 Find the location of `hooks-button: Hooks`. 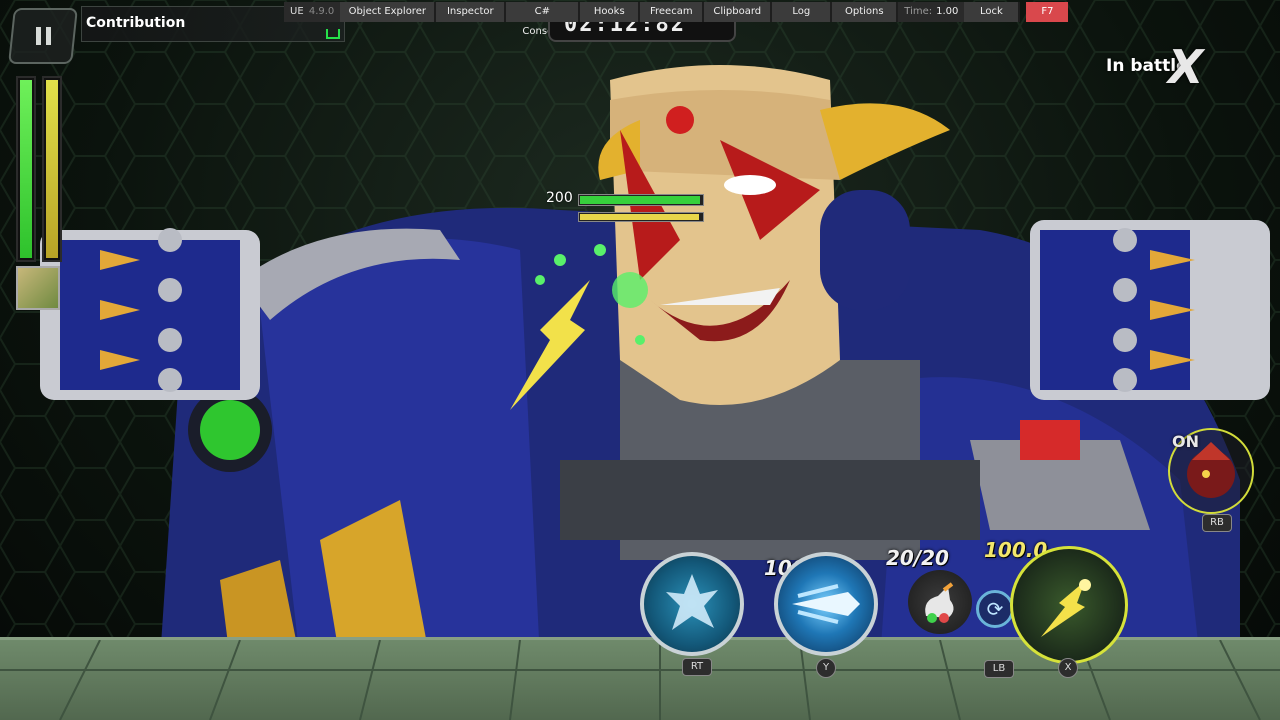

hooks-button: Hooks is located at coordinates (610, 12).